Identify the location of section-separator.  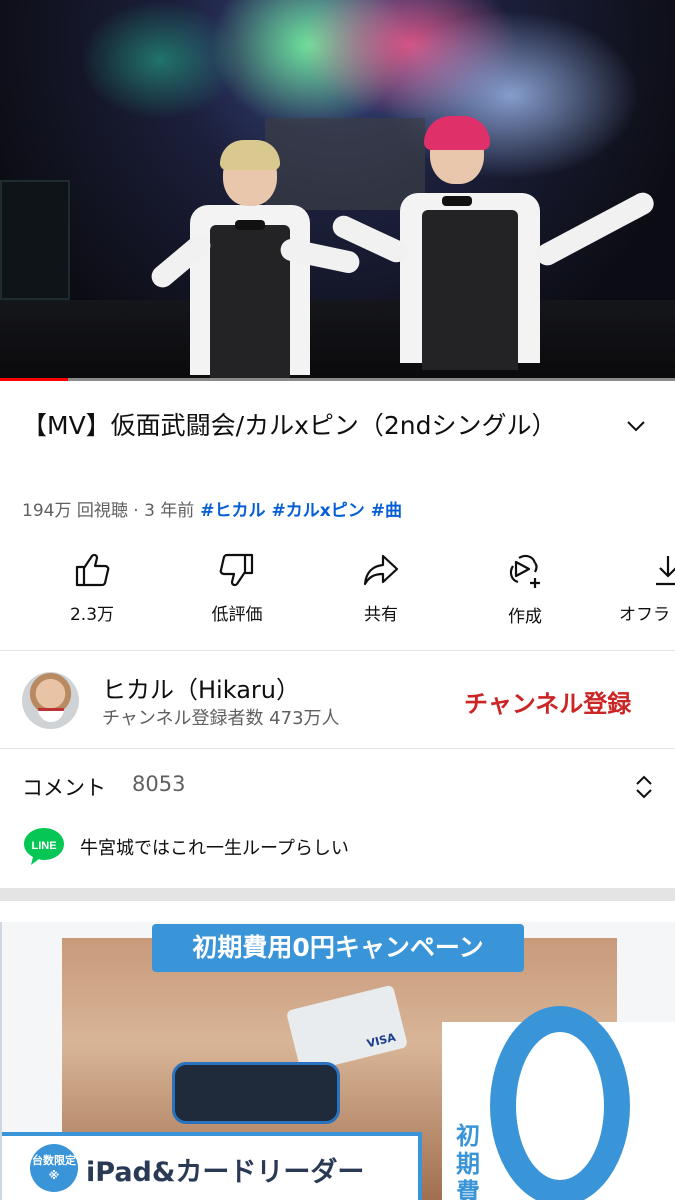
(337, 894).